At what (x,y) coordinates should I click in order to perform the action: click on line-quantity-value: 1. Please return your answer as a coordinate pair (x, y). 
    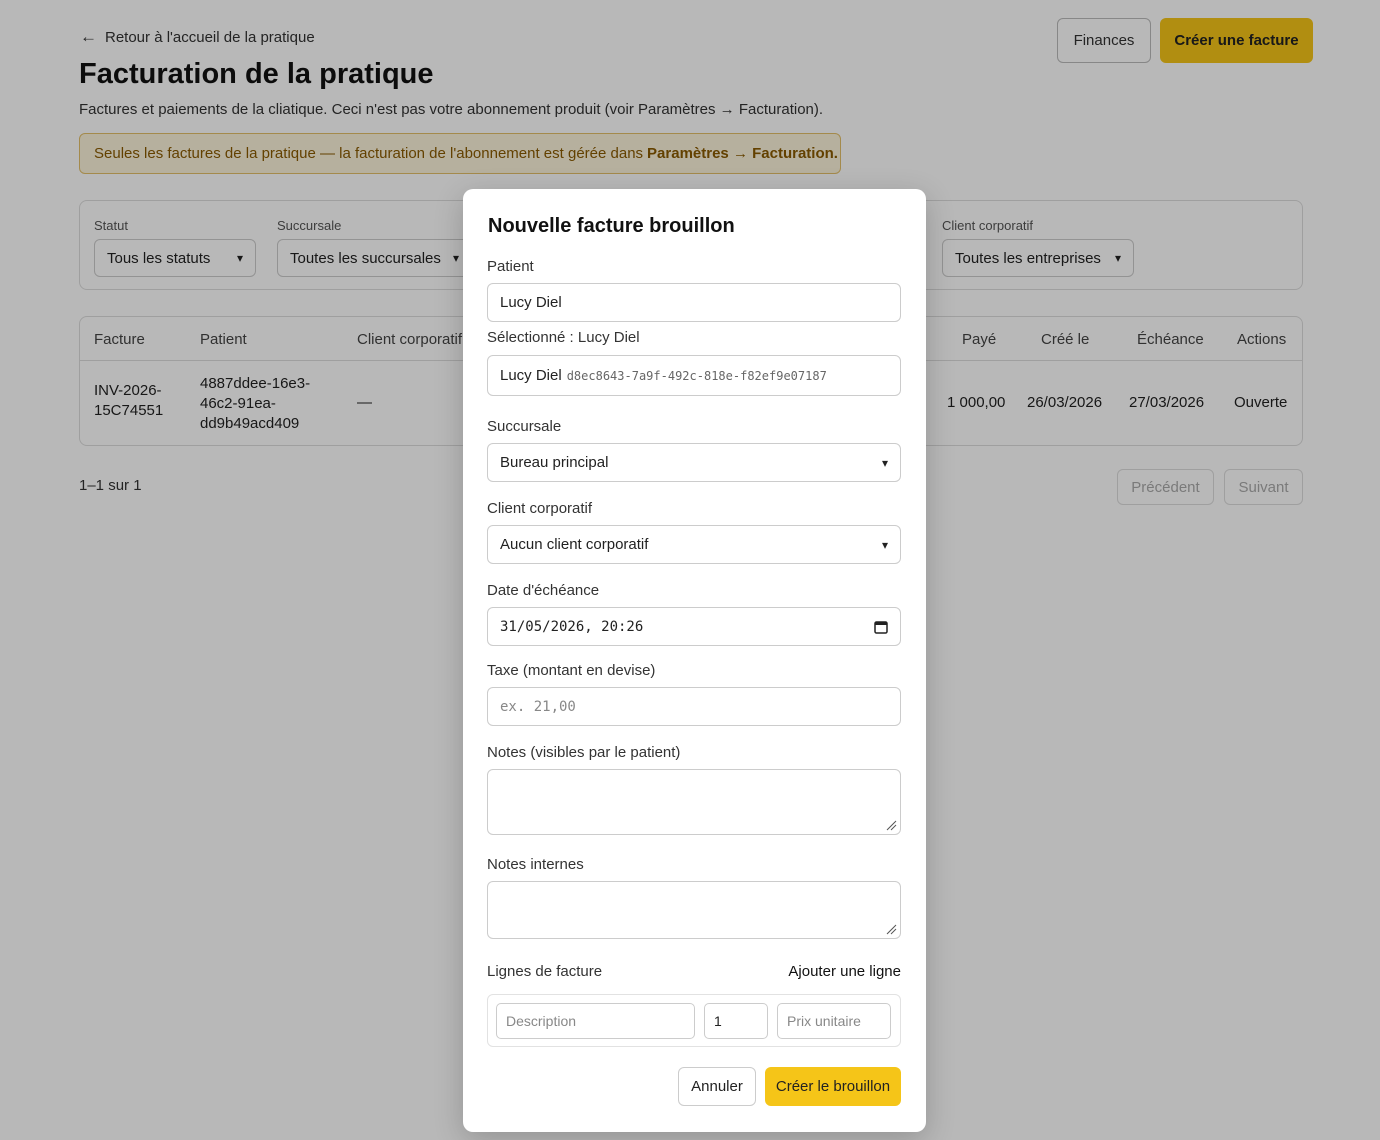
    Looking at the image, I should click on (718, 1021).